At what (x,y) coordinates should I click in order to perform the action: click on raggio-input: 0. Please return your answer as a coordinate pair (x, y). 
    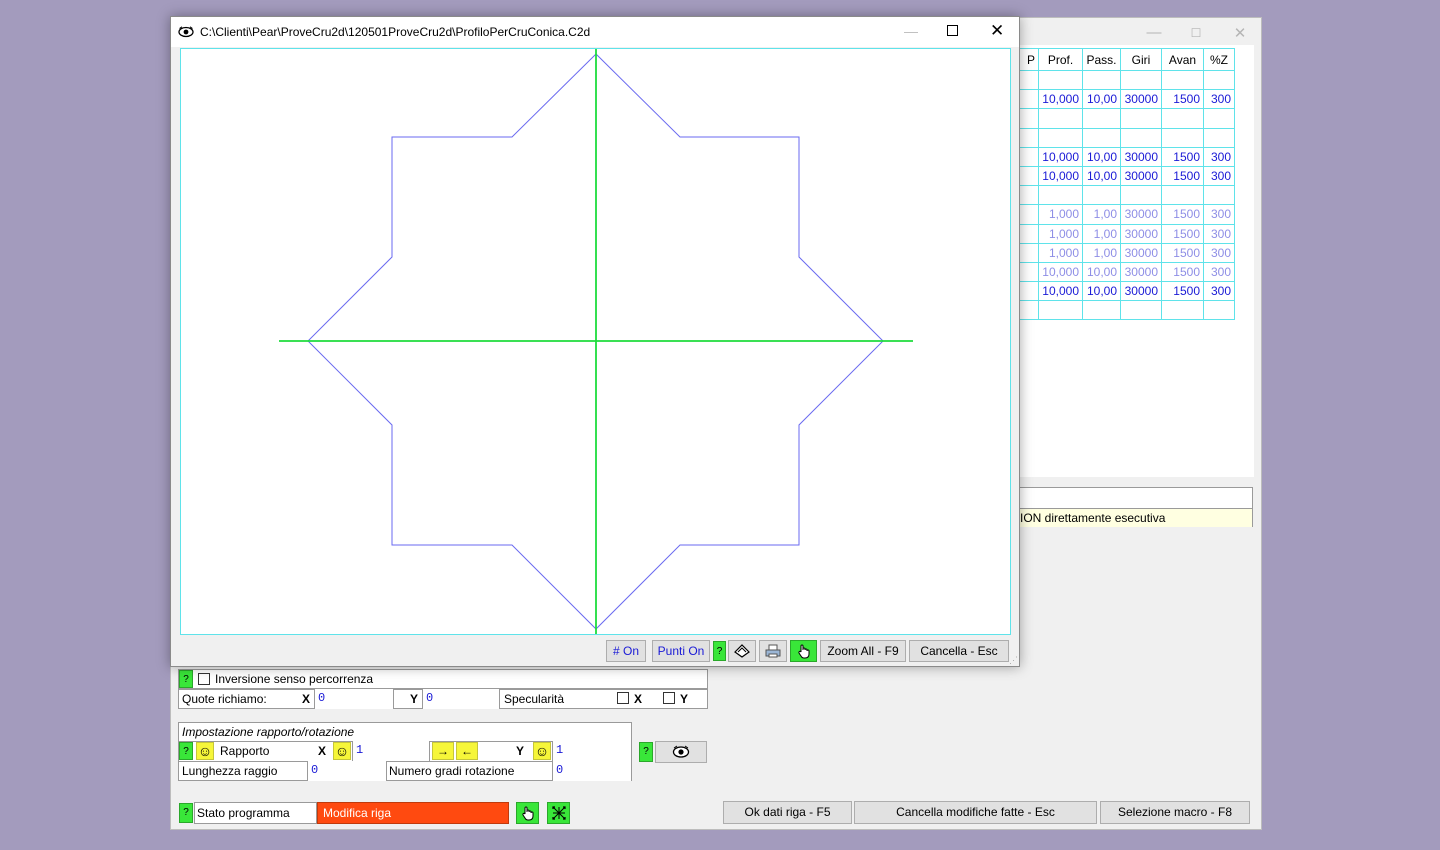
    Looking at the image, I should click on (347, 771).